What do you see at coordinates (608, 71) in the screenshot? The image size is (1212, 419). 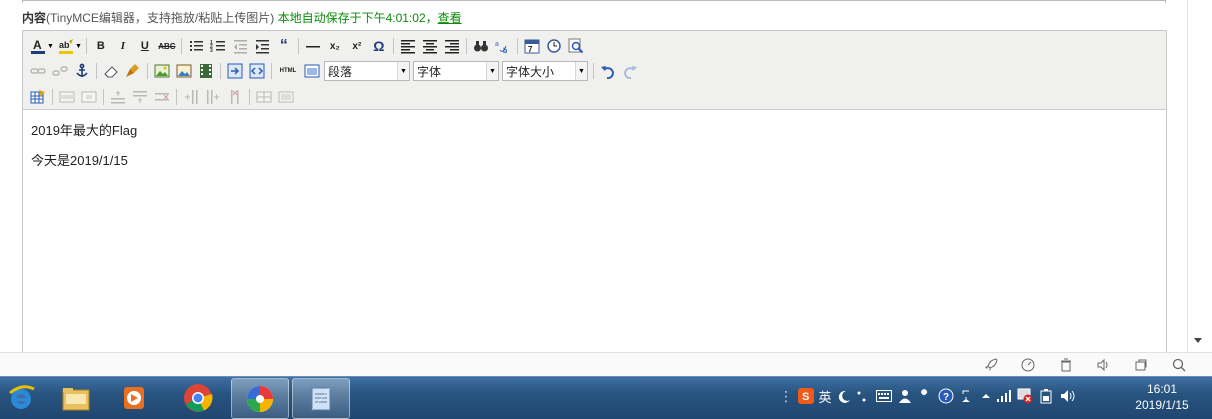 I see `undo-icon` at bounding box center [608, 71].